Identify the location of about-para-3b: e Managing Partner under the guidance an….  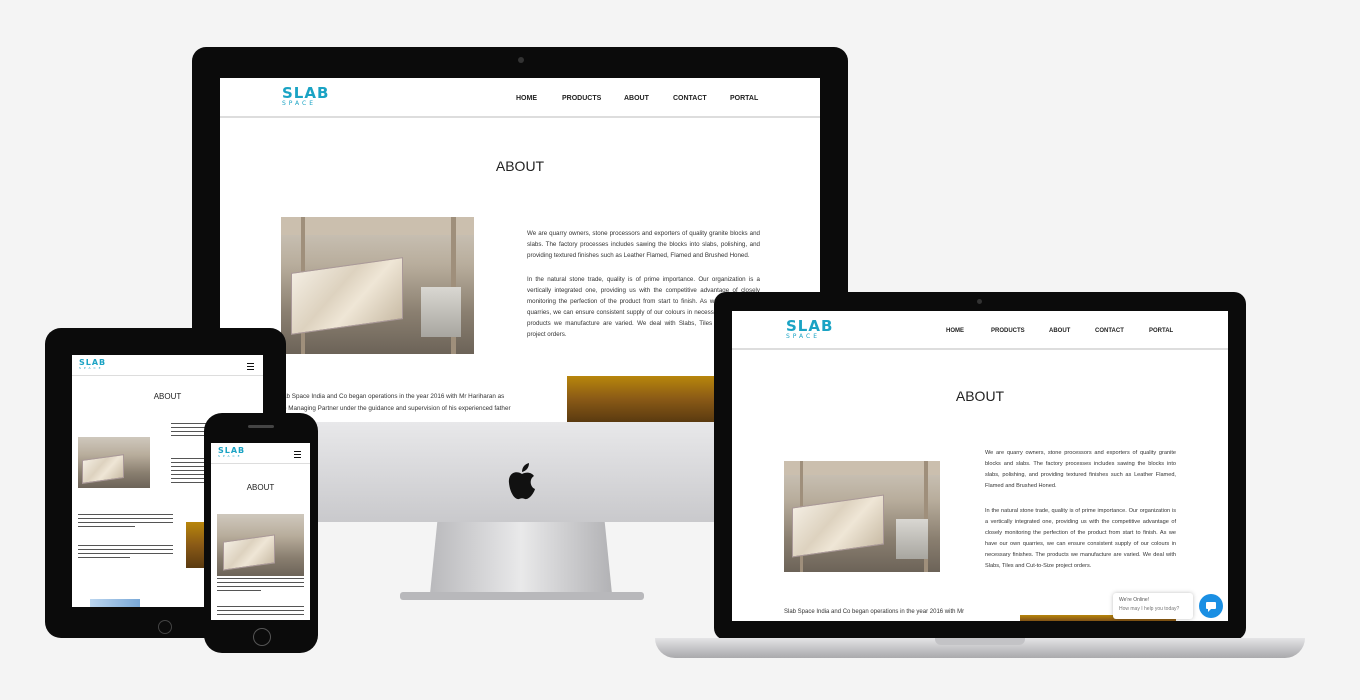
(397, 408).